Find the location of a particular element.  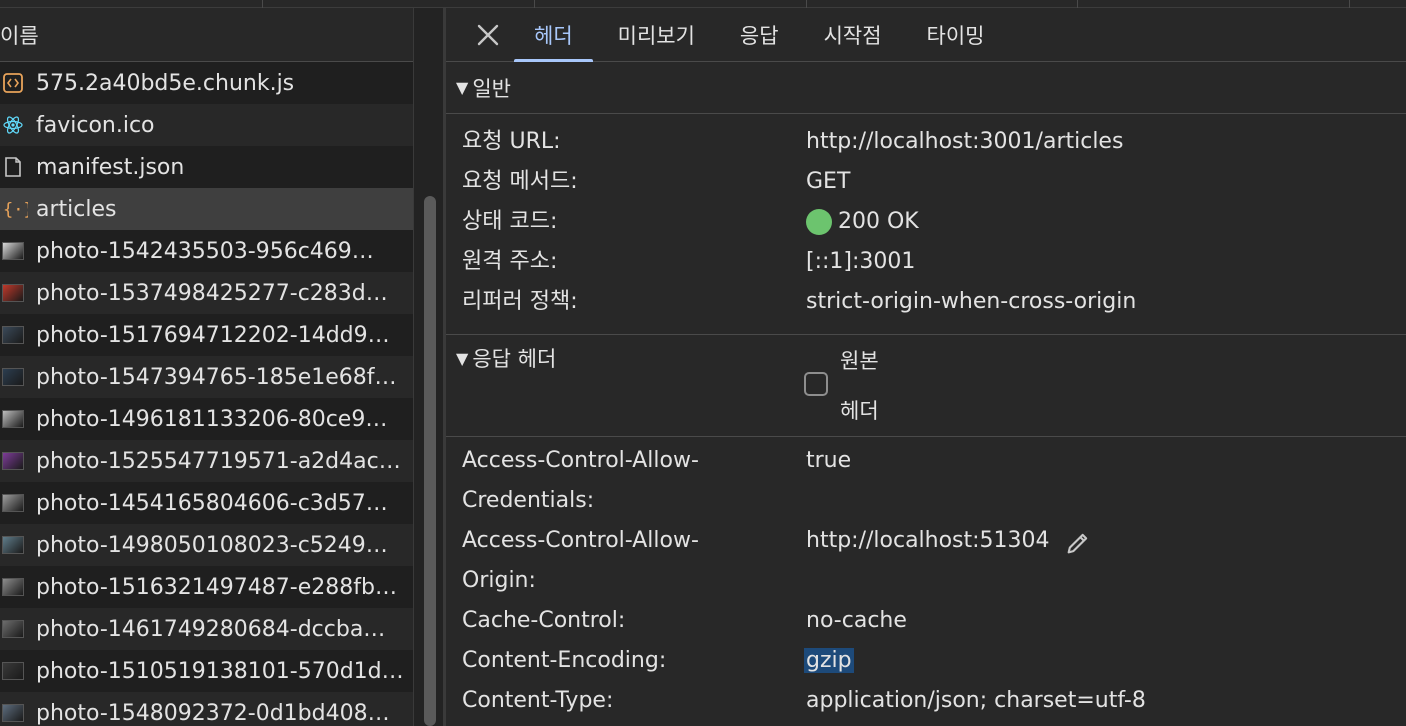

raw-headers-label-line2: 헤더 is located at coordinates (859, 410).